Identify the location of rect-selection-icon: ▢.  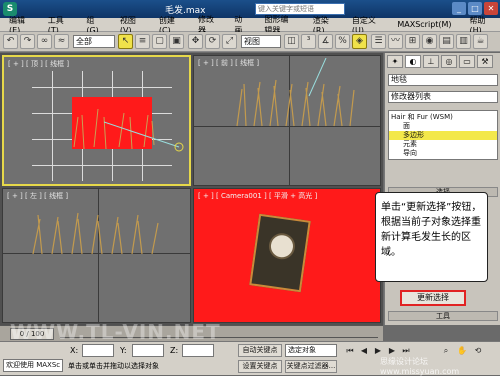
(159, 41).